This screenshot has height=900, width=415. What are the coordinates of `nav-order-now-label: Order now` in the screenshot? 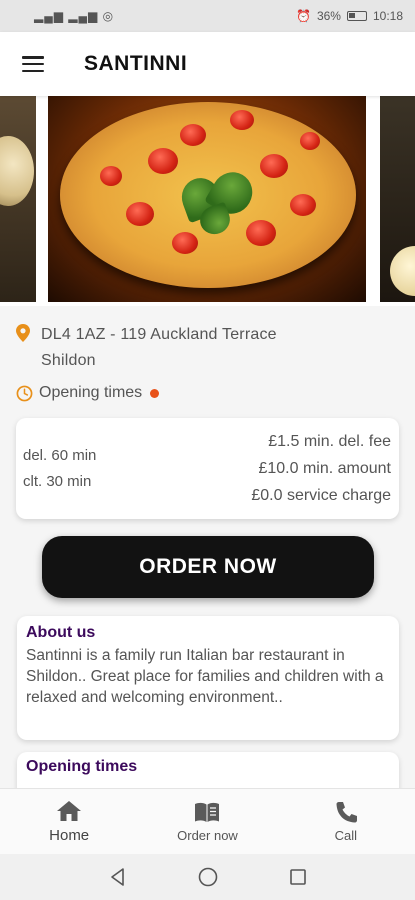 It's located at (207, 835).